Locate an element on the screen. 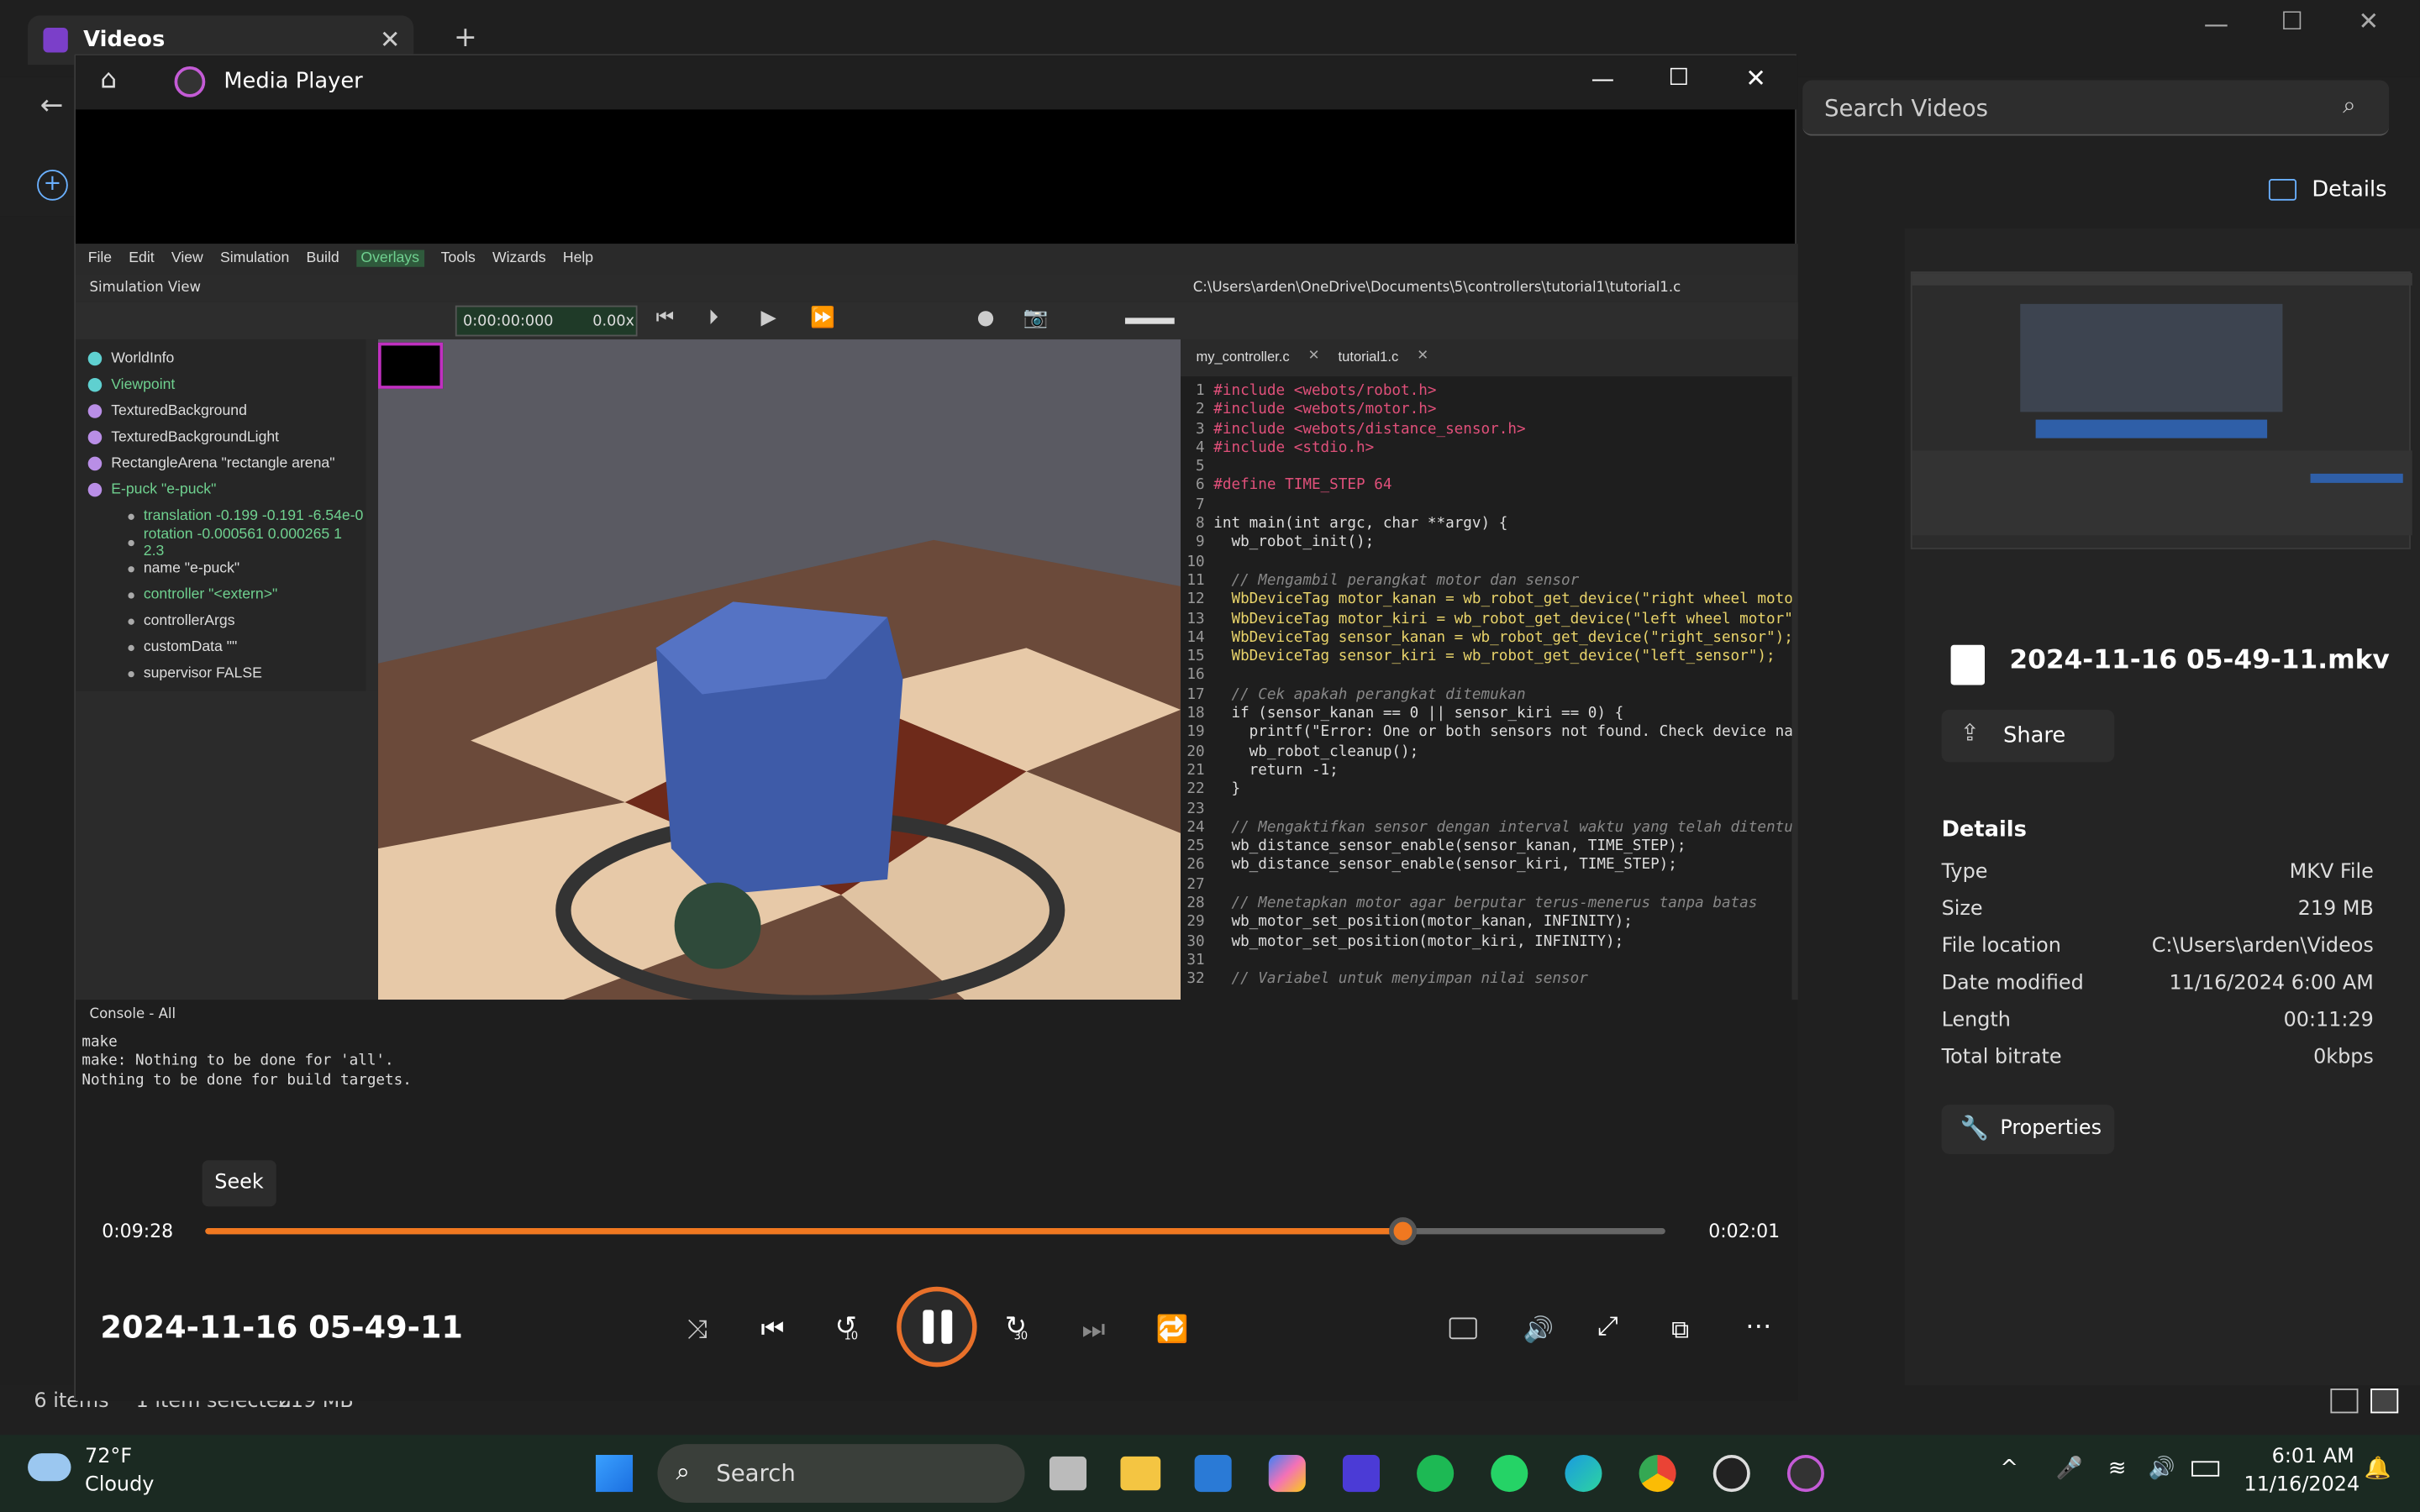  more-options-icon: ⋯ is located at coordinates (1758, 1326).